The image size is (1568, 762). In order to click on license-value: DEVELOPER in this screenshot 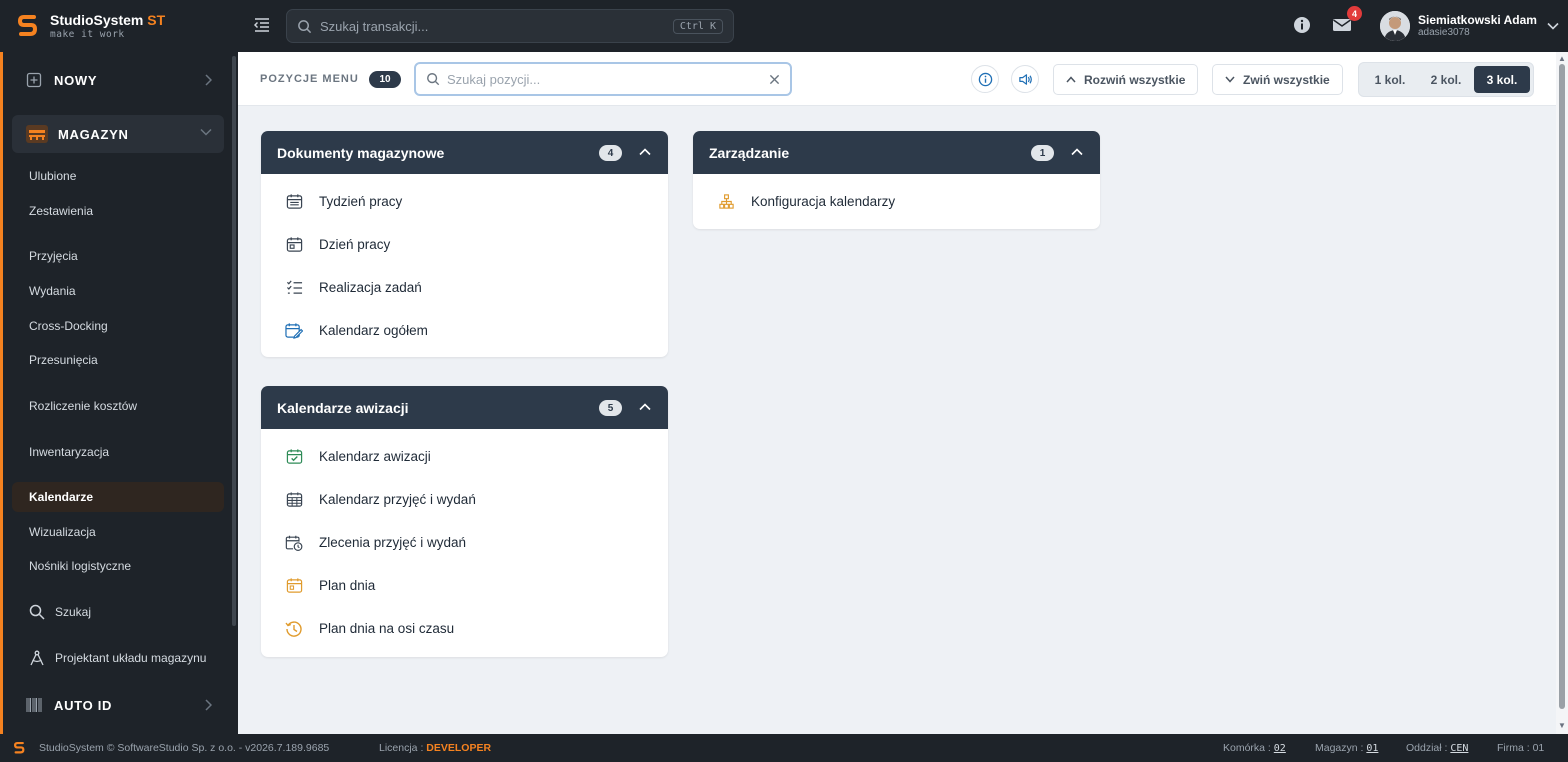, I will do `click(459, 748)`.